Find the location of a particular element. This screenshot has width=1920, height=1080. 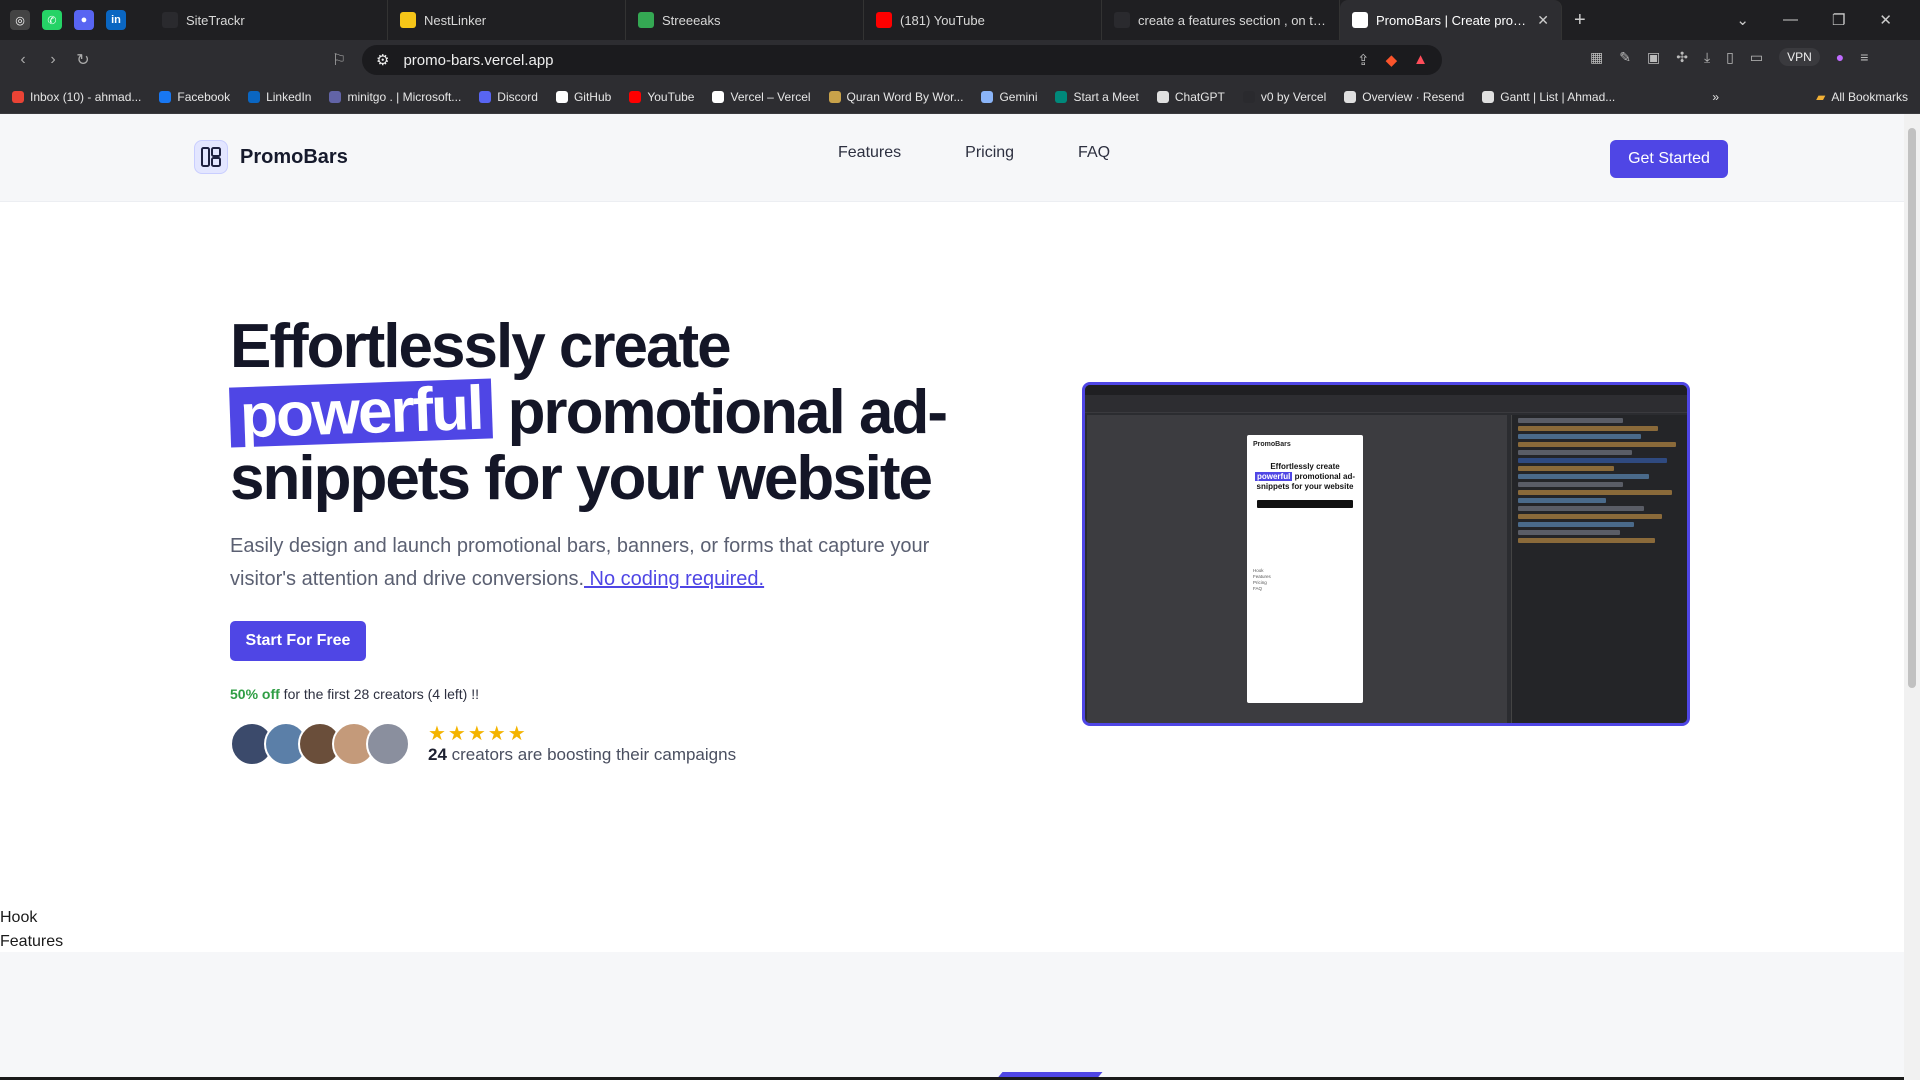

brave-rewards-icon: ▲ is located at coordinates (1420, 60).